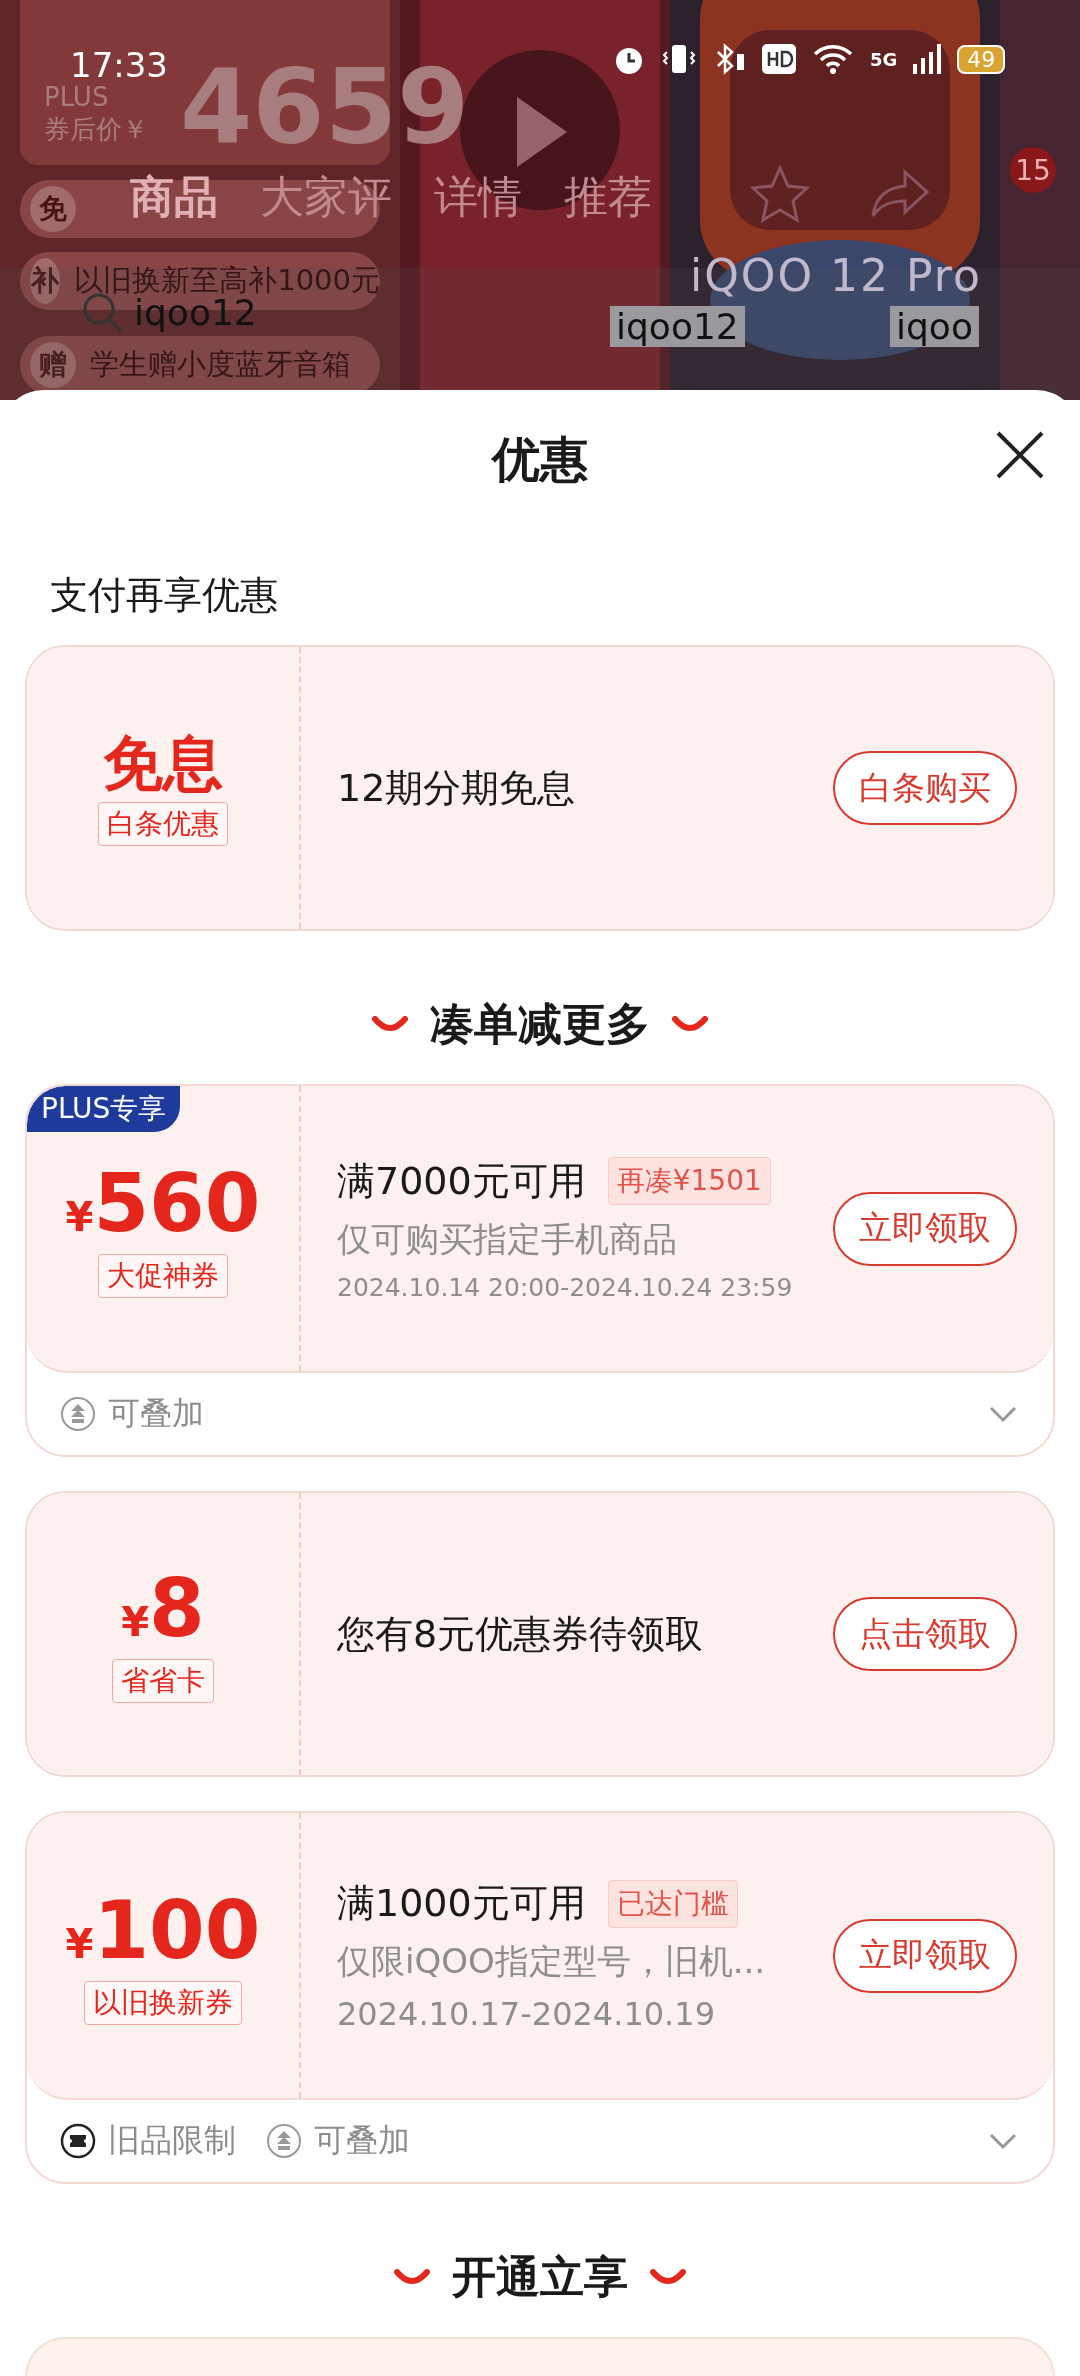  What do you see at coordinates (163, 1681) in the screenshot?
I see `coupon-label: 省省卡` at bounding box center [163, 1681].